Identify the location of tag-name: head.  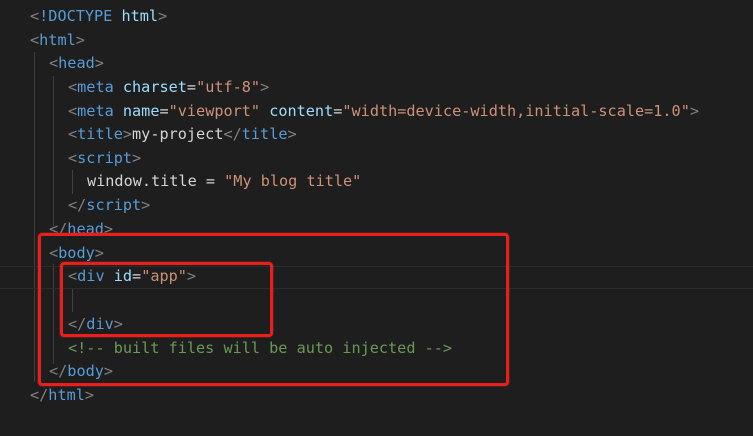
(76, 63).